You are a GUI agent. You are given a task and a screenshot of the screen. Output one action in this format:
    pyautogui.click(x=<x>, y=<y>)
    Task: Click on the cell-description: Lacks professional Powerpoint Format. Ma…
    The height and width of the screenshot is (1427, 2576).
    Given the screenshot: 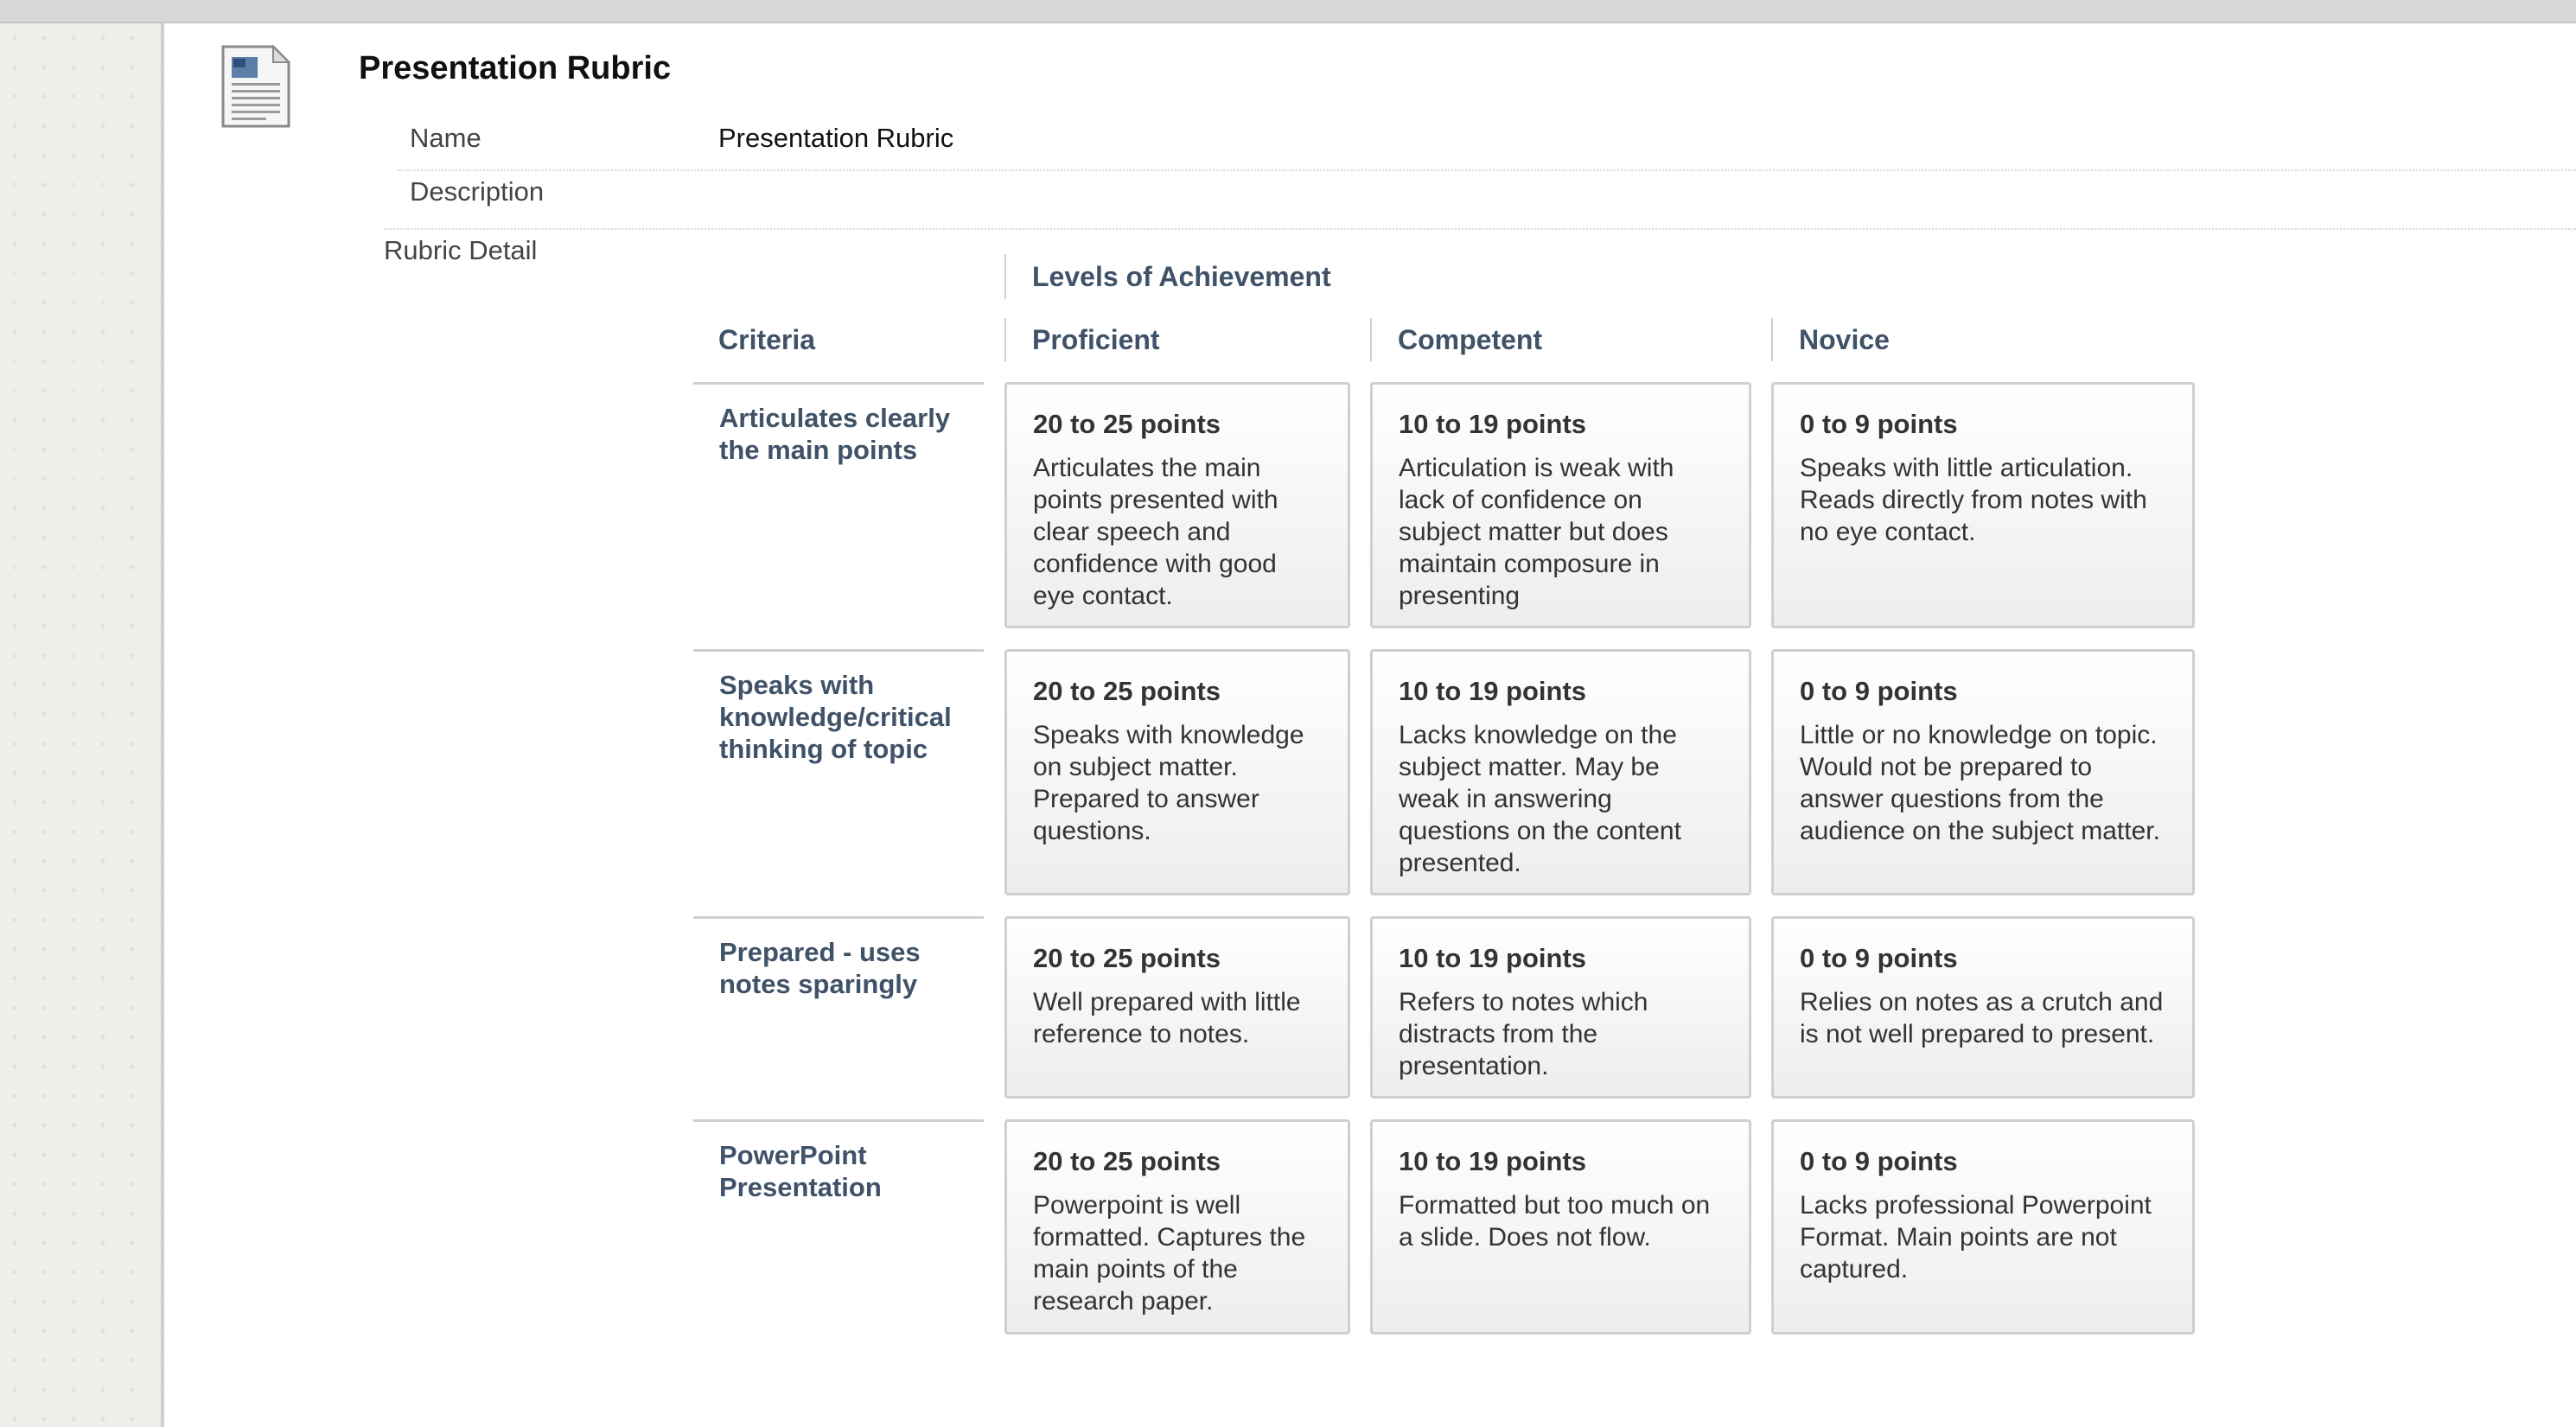 What is the action you would take?
    pyautogui.click(x=1976, y=1237)
    